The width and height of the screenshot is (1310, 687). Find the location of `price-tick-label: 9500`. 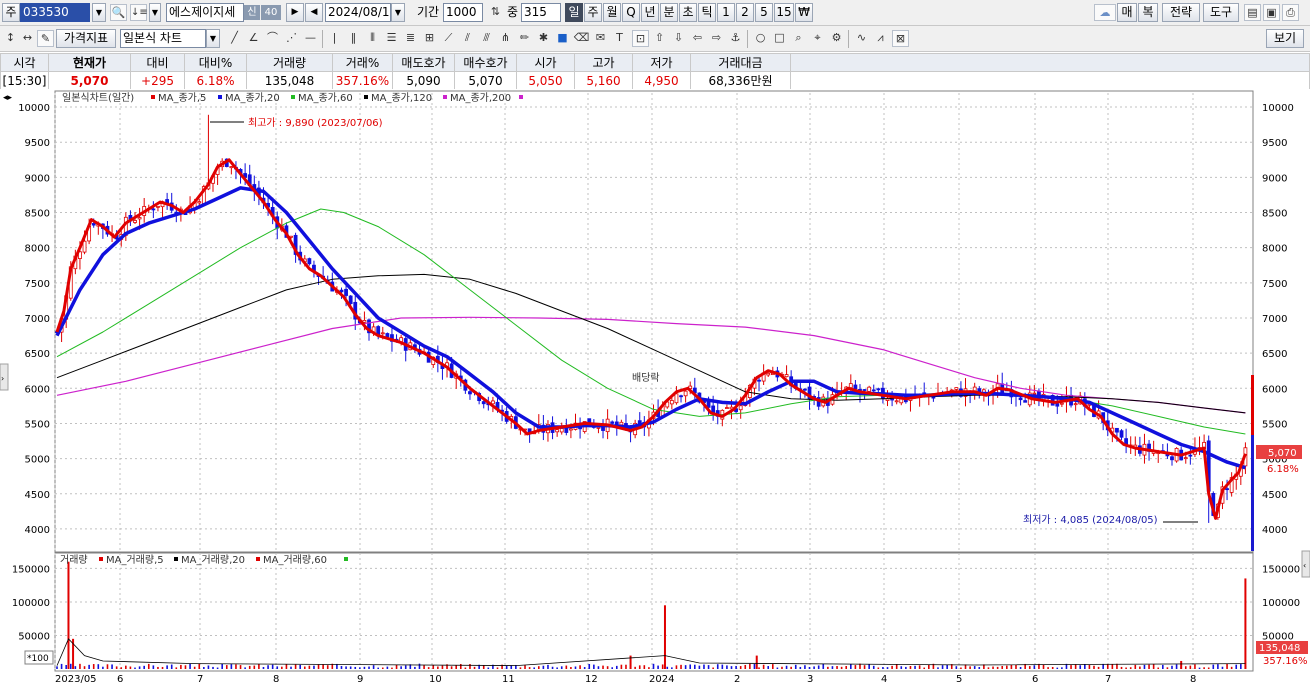

price-tick-label: 9500 is located at coordinates (37, 143).